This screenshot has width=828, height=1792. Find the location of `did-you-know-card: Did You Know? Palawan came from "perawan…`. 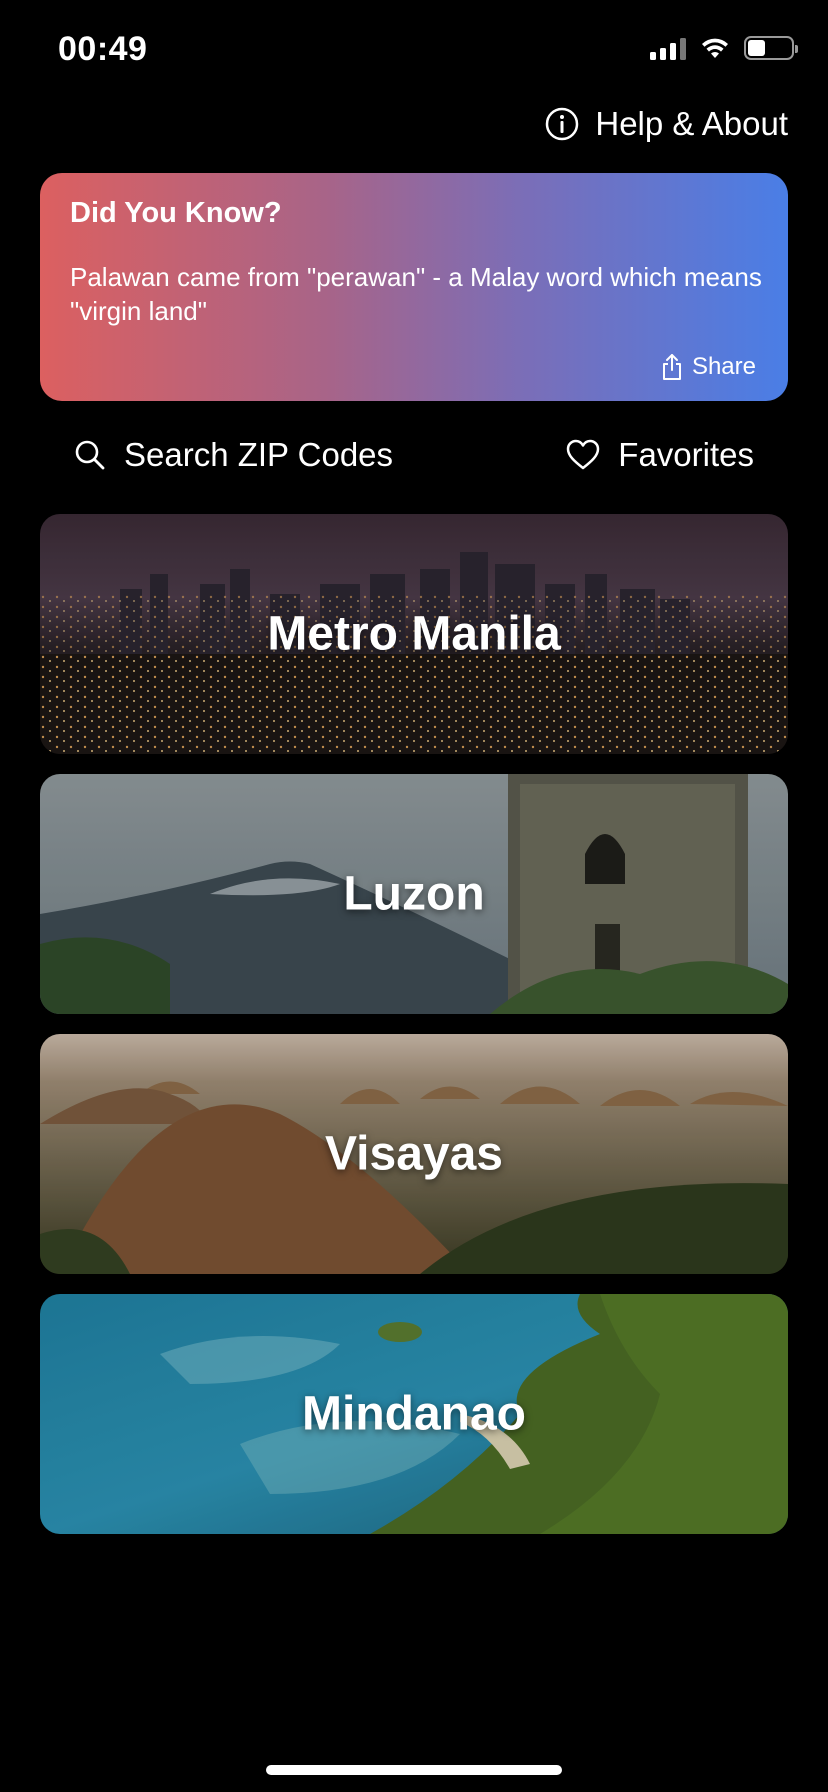

did-you-know-card: Did You Know? Palawan came from "perawan… is located at coordinates (414, 287).